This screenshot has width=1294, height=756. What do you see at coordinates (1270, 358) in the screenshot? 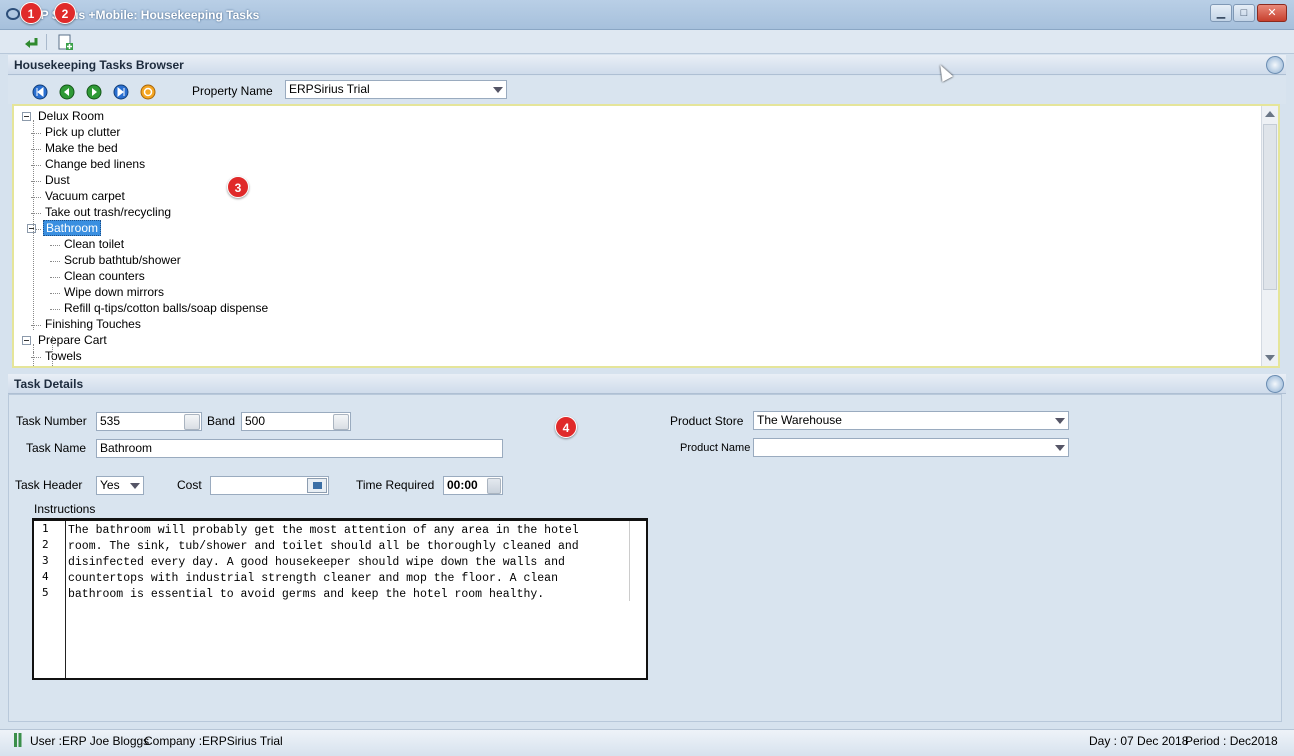
I see `scroll-down-icon` at bounding box center [1270, 358].